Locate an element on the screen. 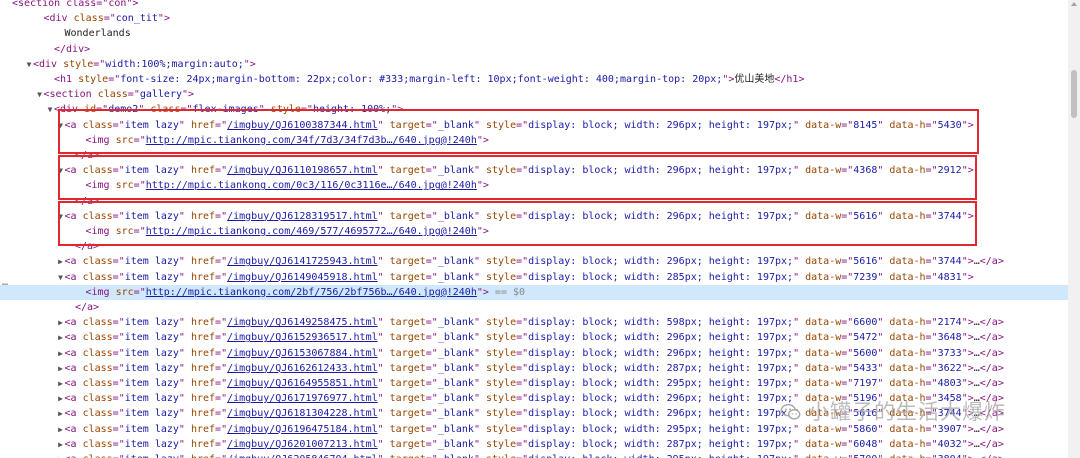 This screenshot has height=458, width=1080. code-token: 3744 is located at coordinates (949, 262).